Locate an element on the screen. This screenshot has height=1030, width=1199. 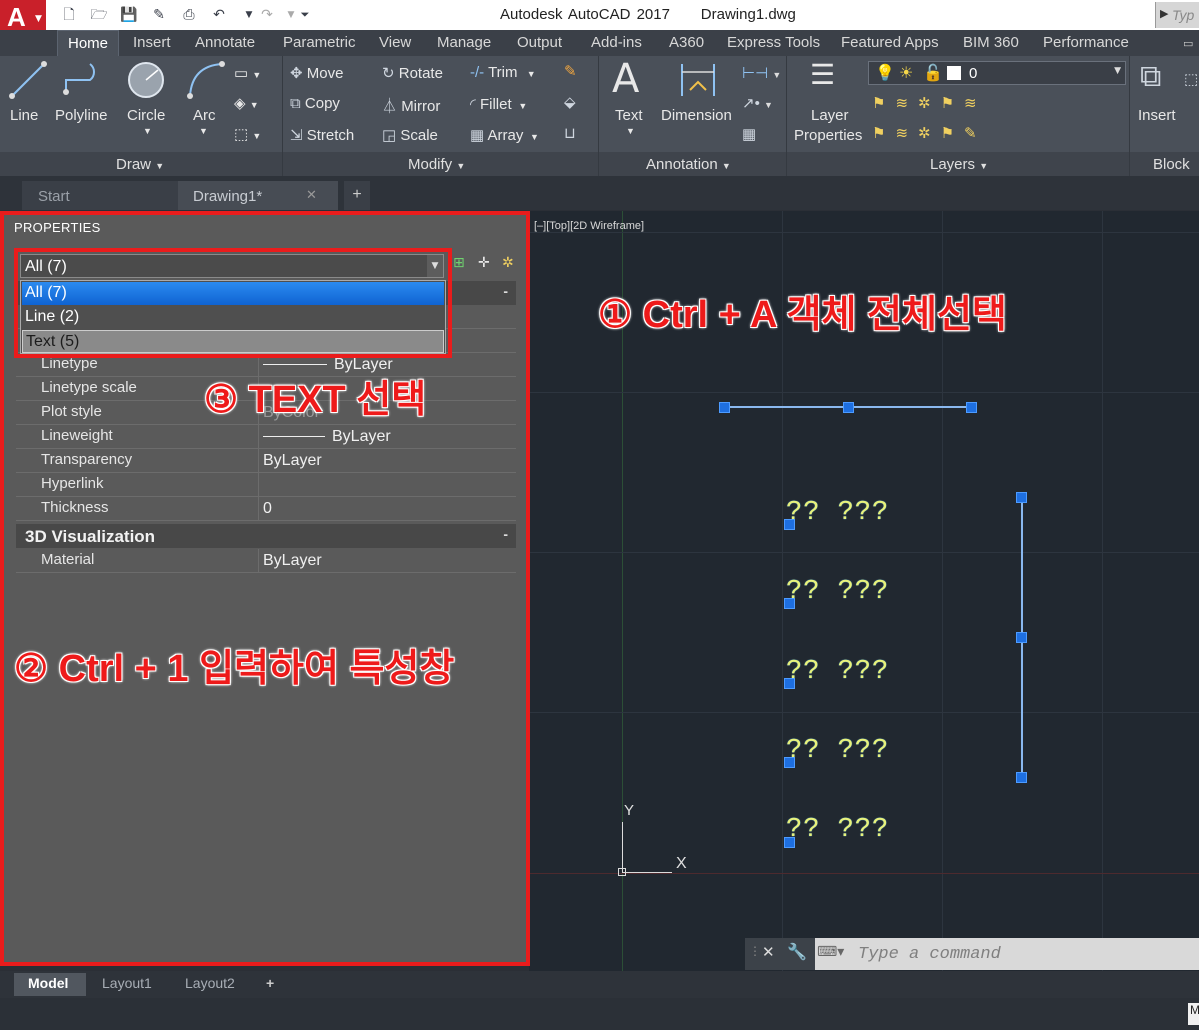
tab-start: Start is located at coordinates (102, 195).